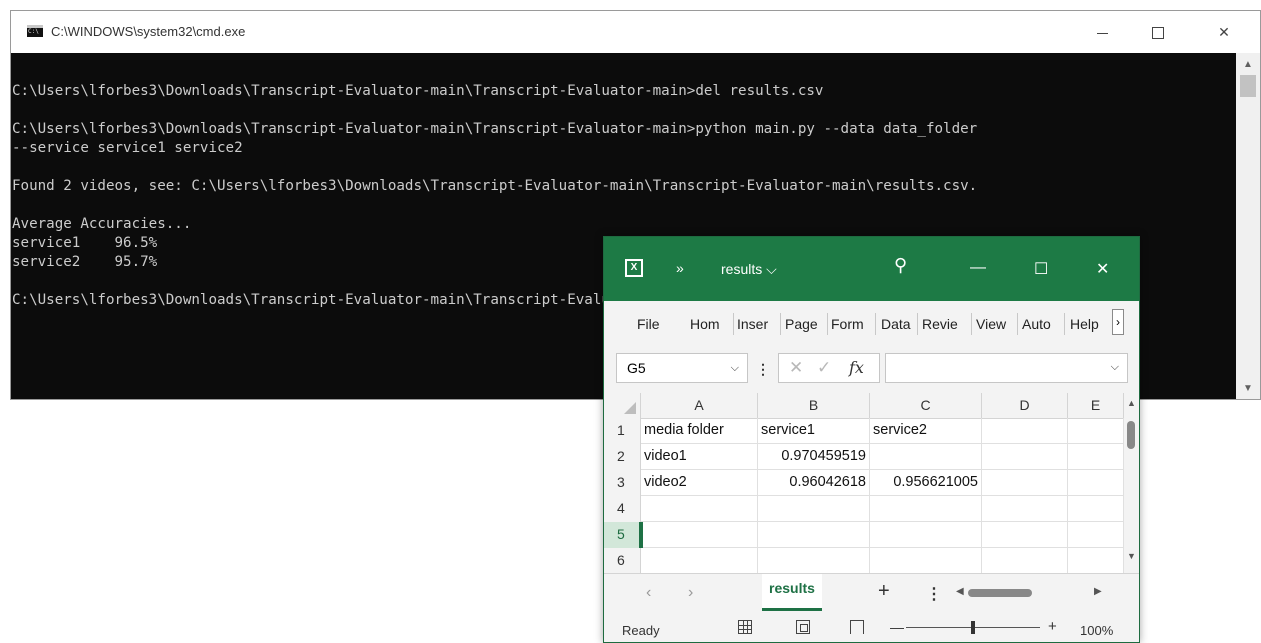 This screenshot has height=643, width=1261. I want to click on row-header: 1, so click(622, 431).